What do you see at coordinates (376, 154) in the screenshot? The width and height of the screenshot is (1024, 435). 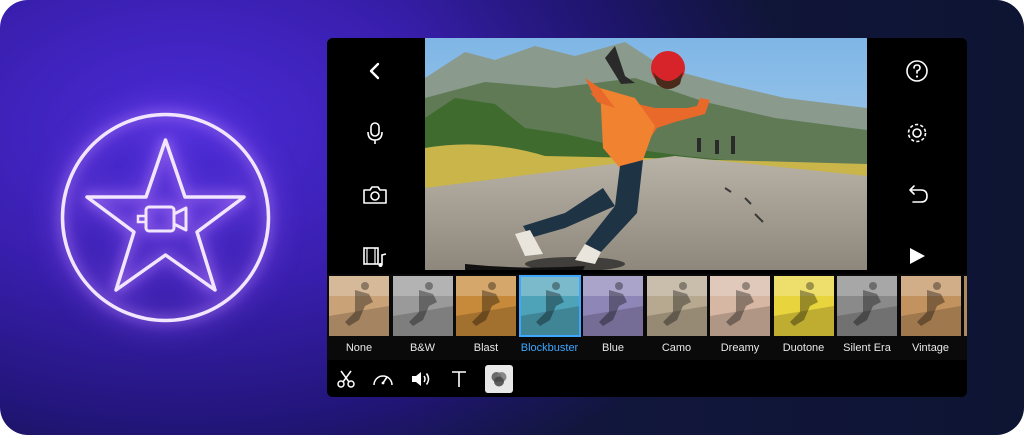 I see `left-toolbar` at bounding box center [376, 154].